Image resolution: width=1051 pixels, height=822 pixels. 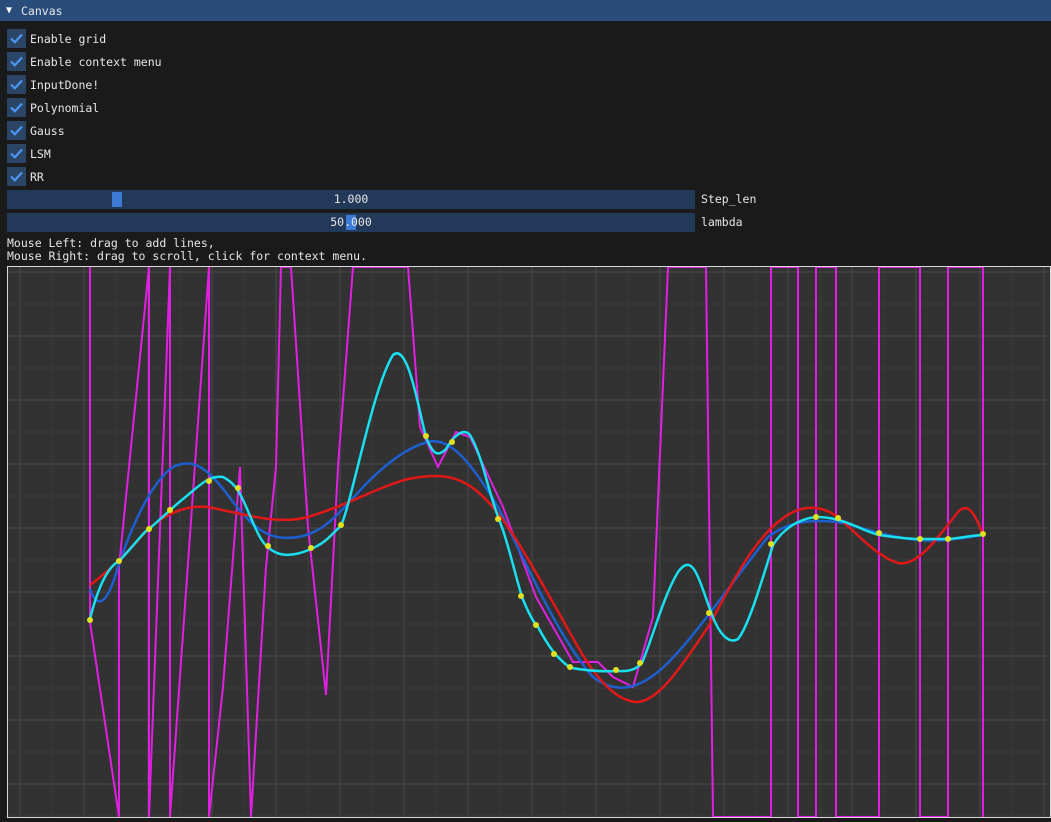 What do you see at coordinates (40, 153) in the screenshot?
I see `checkbox-label: LSM` at bounding box center [40, 153].